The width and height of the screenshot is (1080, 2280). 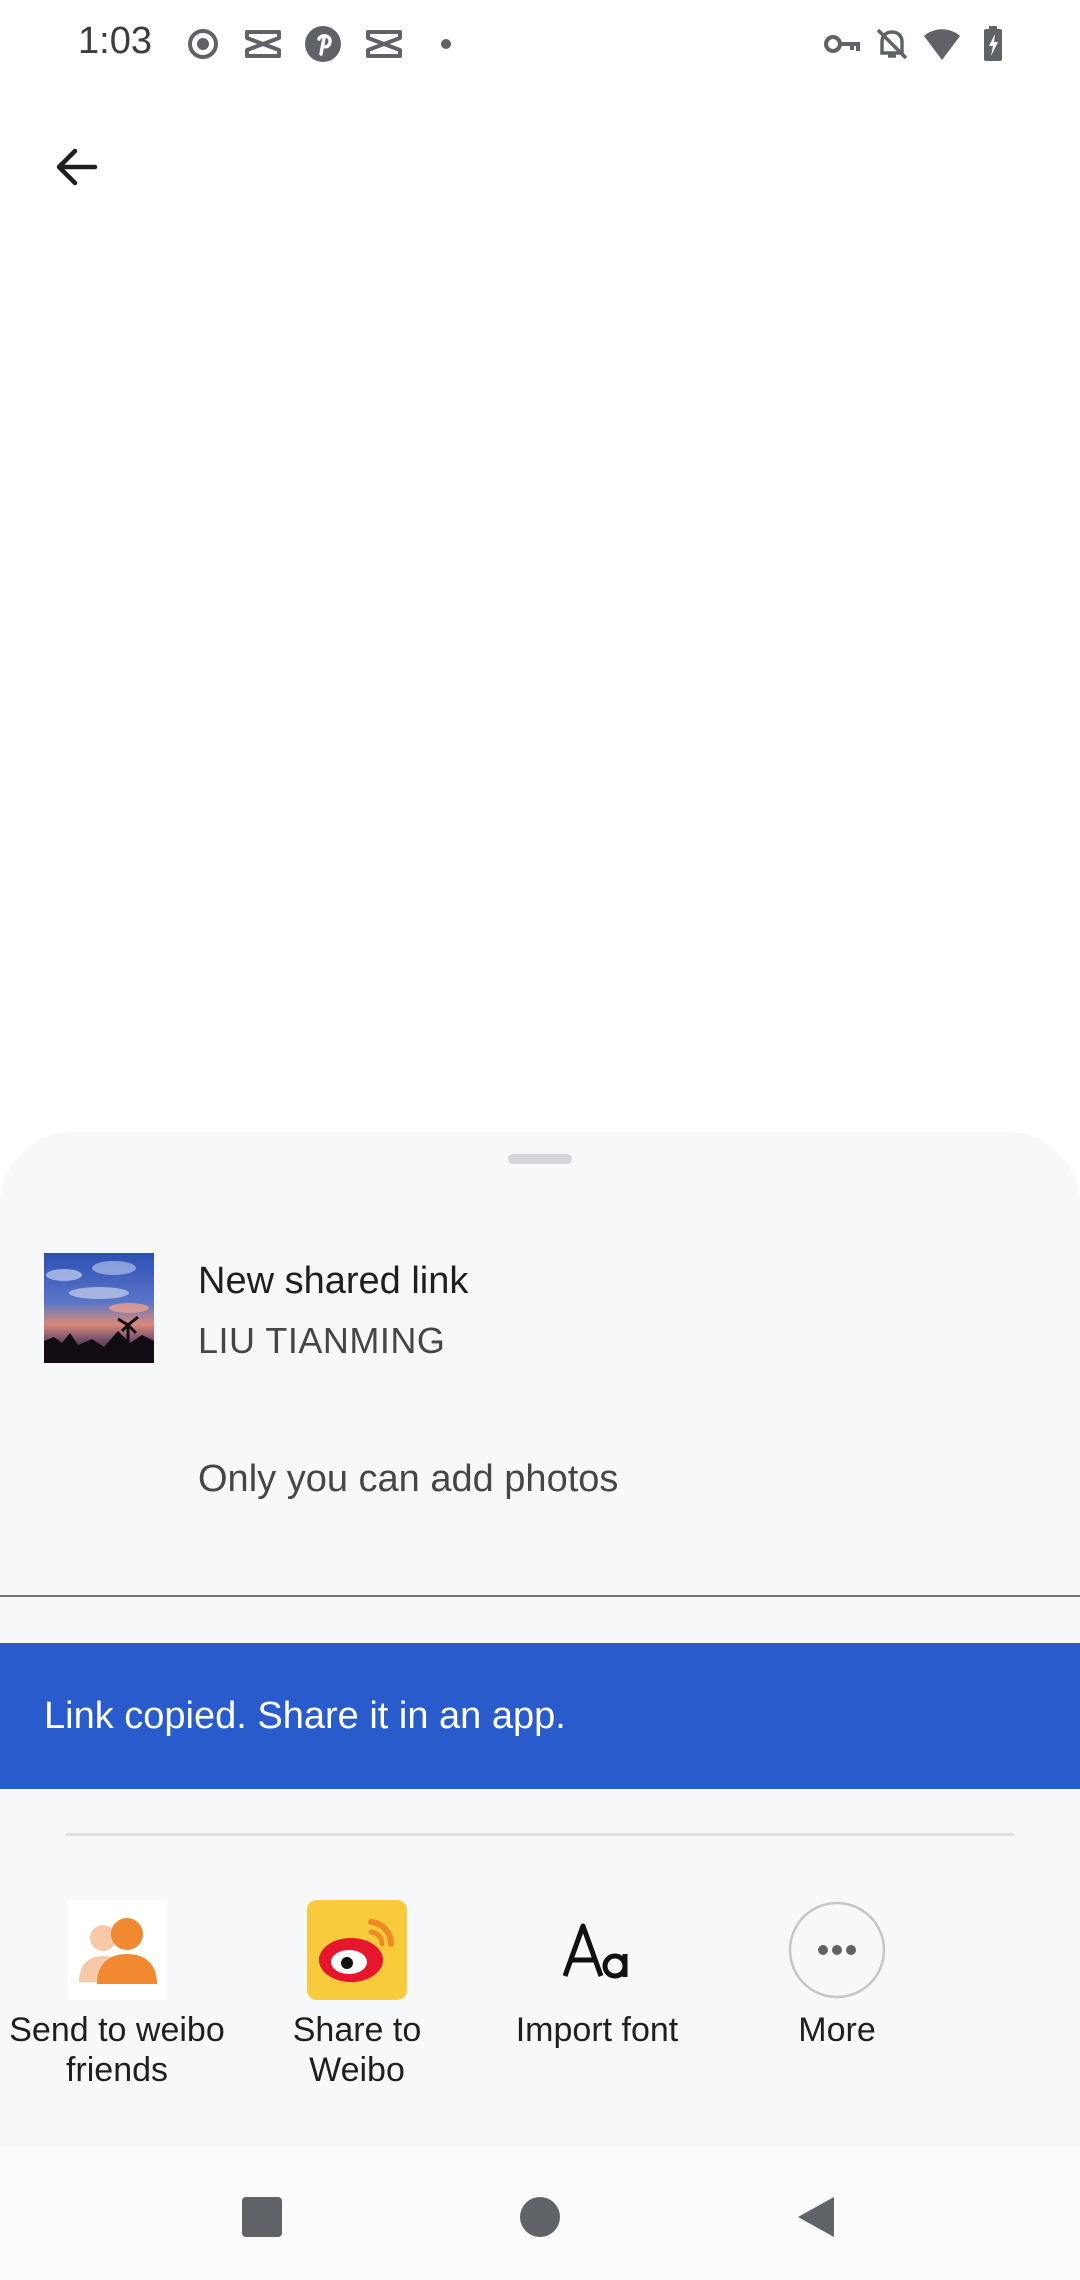 I want to click on app-target-weibo: Share to Weibo, so click(x=357, y=1995).